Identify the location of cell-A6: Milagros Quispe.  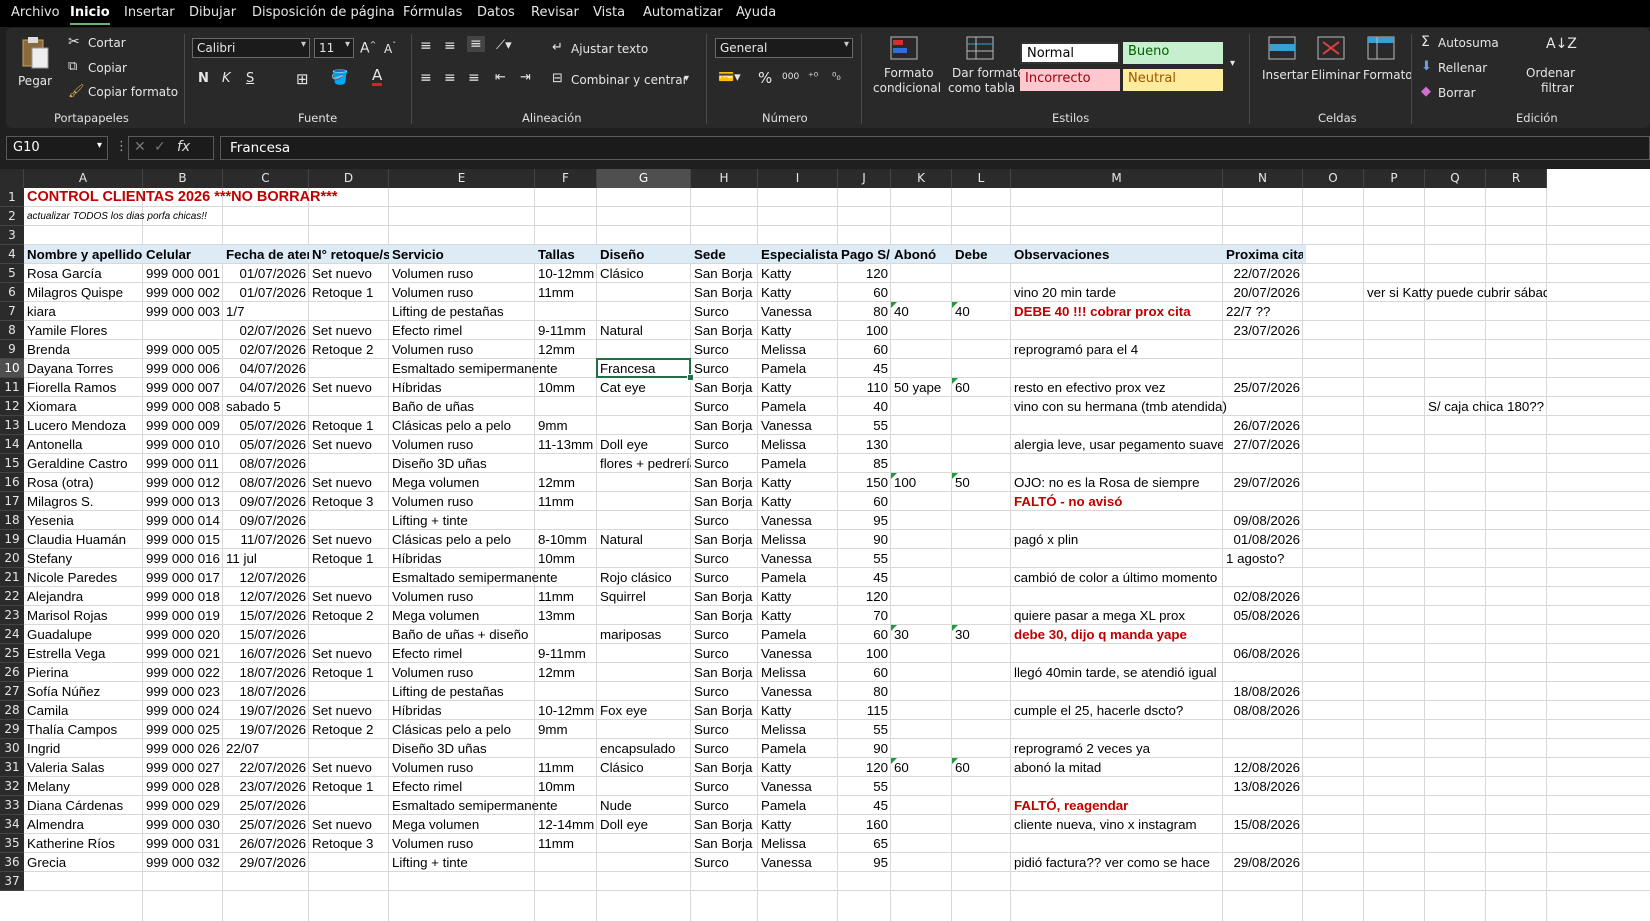
(83, 292).